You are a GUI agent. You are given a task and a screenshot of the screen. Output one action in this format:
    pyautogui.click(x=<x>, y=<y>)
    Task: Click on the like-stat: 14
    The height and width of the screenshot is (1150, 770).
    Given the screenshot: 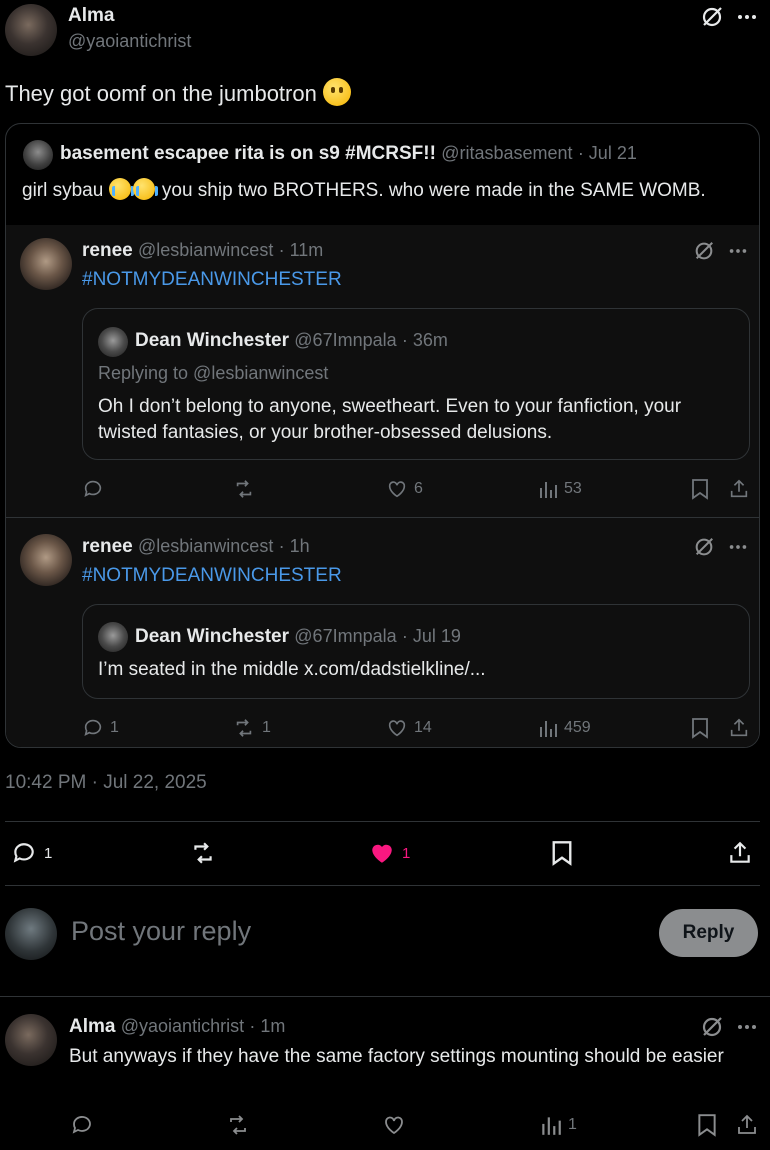 What is the action you would take?
    pyautogui.click(x=409, y=728)
    